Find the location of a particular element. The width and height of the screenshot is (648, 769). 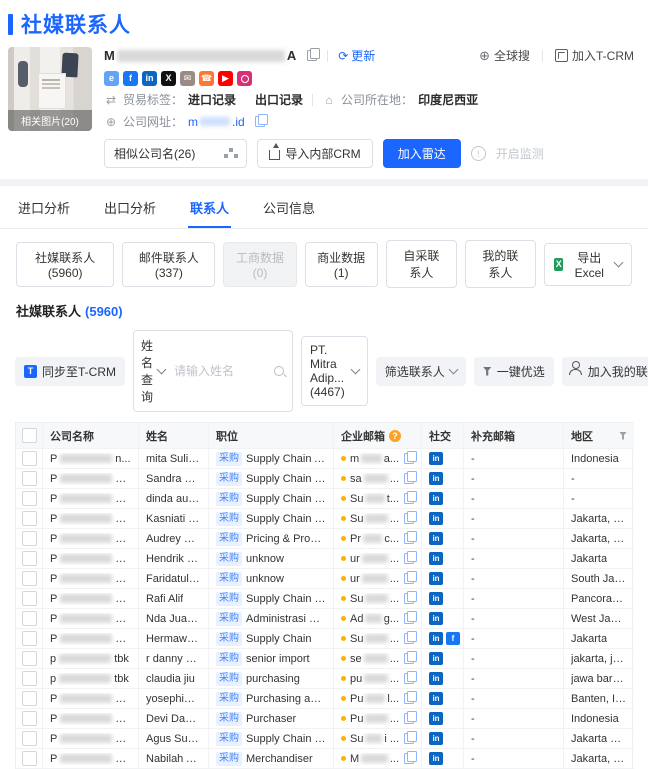

x-icon: X is located at coordinates (168, 78).